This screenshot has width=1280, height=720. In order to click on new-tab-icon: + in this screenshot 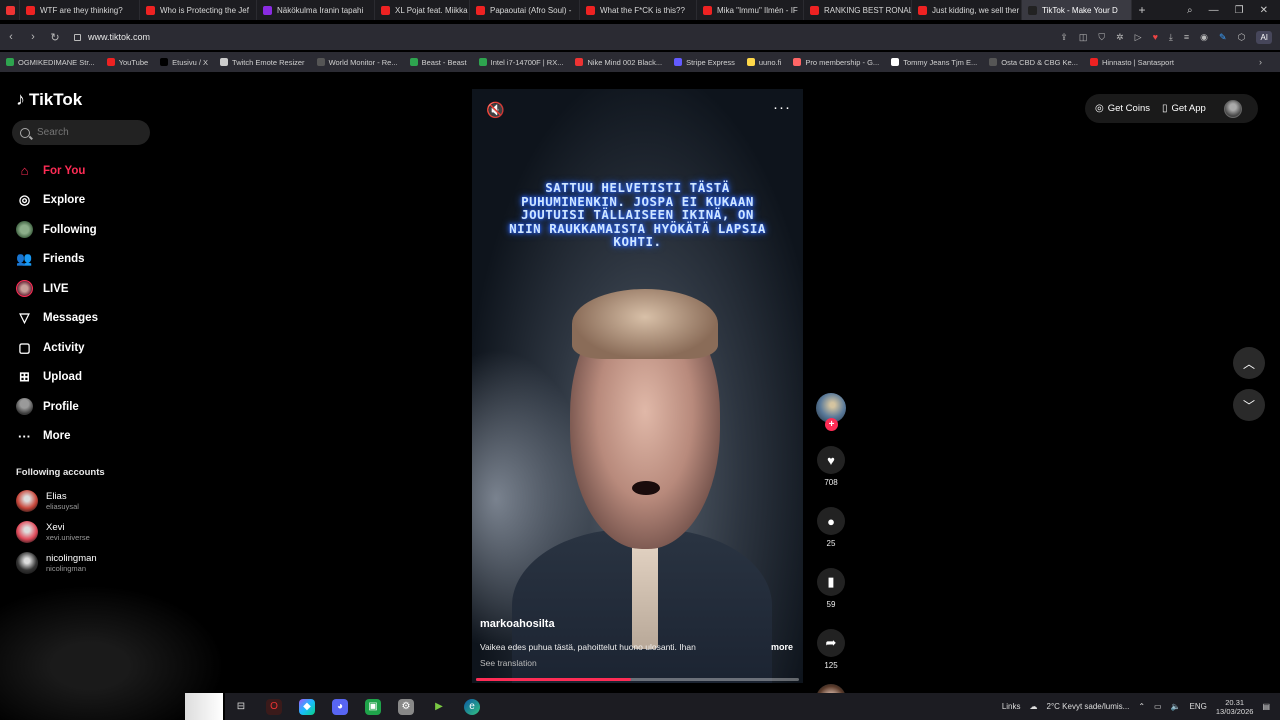, I will do `click(1142, 10)`.